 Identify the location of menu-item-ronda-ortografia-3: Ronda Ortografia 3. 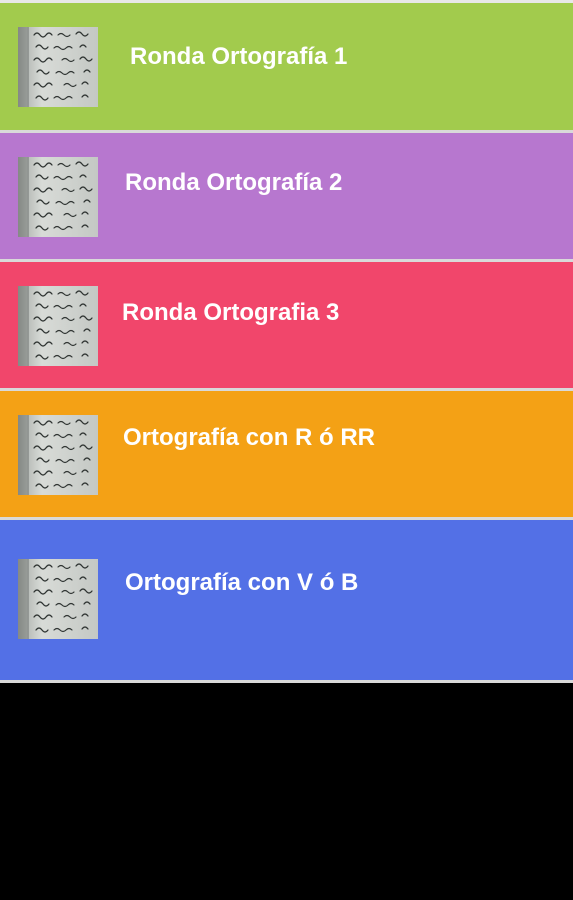
(286, 326).